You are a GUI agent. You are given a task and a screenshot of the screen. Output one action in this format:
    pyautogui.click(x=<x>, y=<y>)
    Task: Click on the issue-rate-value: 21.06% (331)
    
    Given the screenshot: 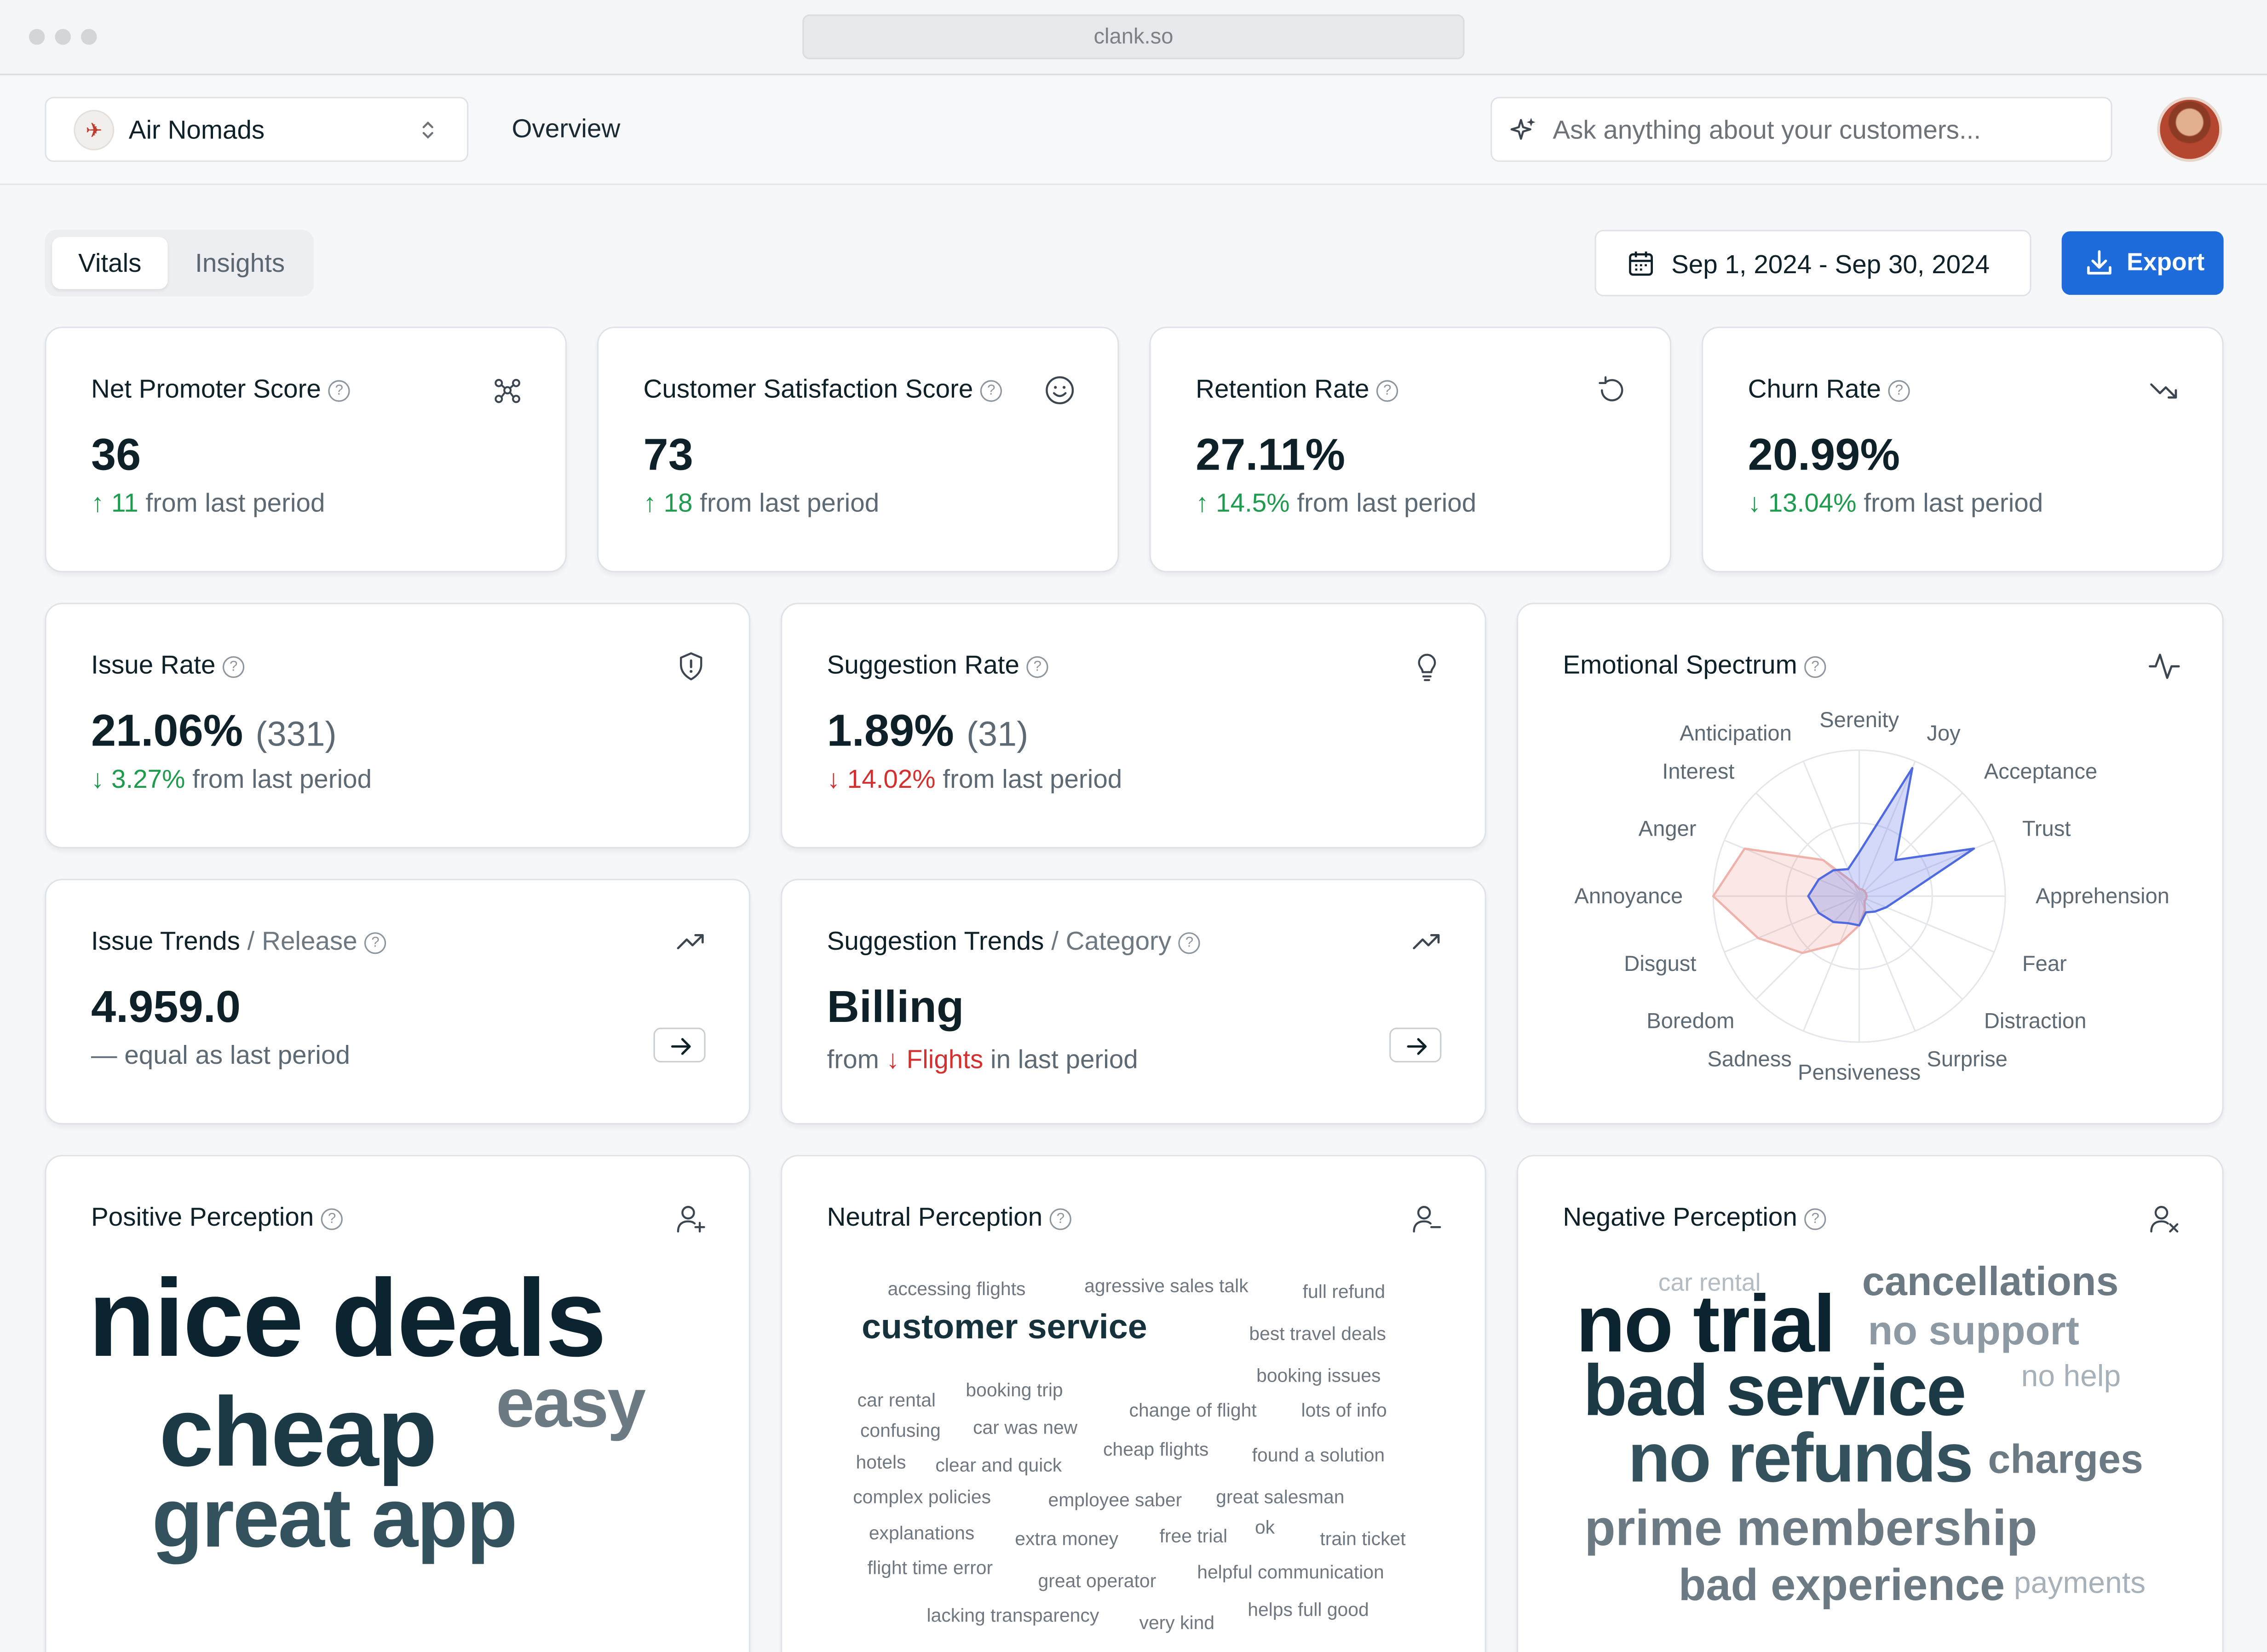 What is the action you would take?
    pyautogui.click(x=214, y=730)
    